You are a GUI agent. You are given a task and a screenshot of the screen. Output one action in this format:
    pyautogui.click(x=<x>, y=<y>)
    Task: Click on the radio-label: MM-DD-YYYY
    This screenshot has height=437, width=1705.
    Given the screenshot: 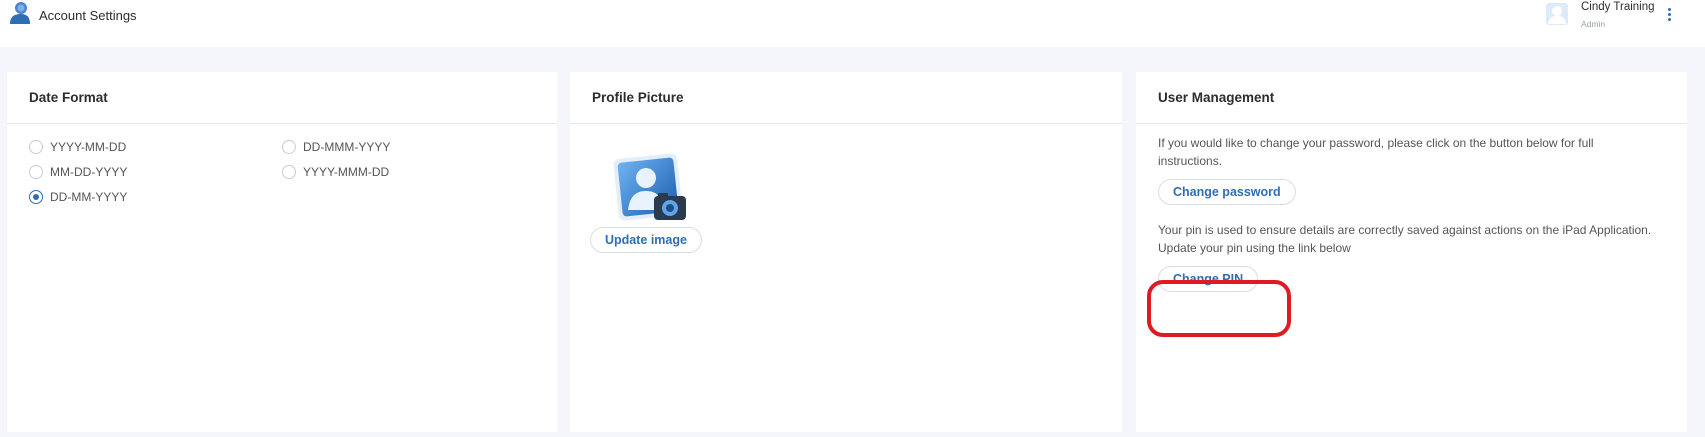 What is the action you would take?
    pyautogui.click(x=89, y=172)
    